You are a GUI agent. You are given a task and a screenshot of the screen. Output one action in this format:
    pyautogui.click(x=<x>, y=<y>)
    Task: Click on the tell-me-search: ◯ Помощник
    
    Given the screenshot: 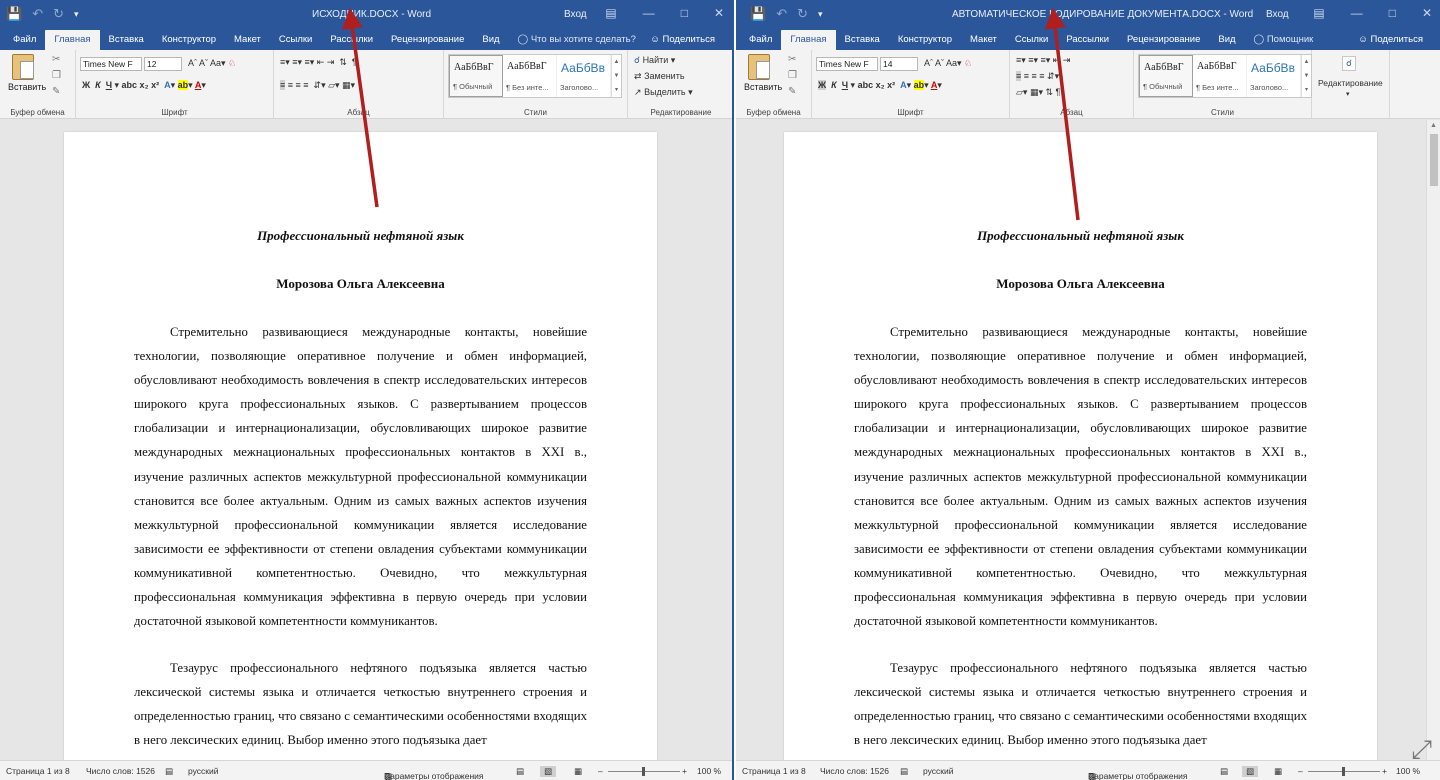 What is the action you would take?
    pyautogui.click(x=1284, y=40)
    